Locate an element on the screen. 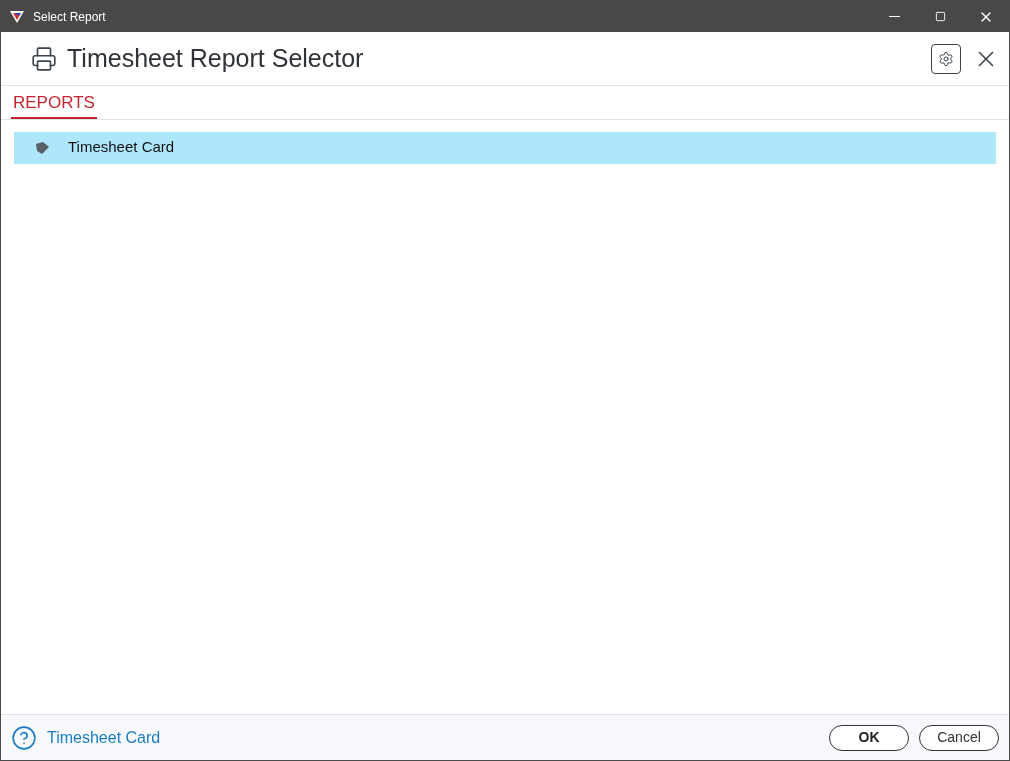 The width and height of the screenshot is (1010, 761). ok-button: OK is located at coordinates (869, 737).